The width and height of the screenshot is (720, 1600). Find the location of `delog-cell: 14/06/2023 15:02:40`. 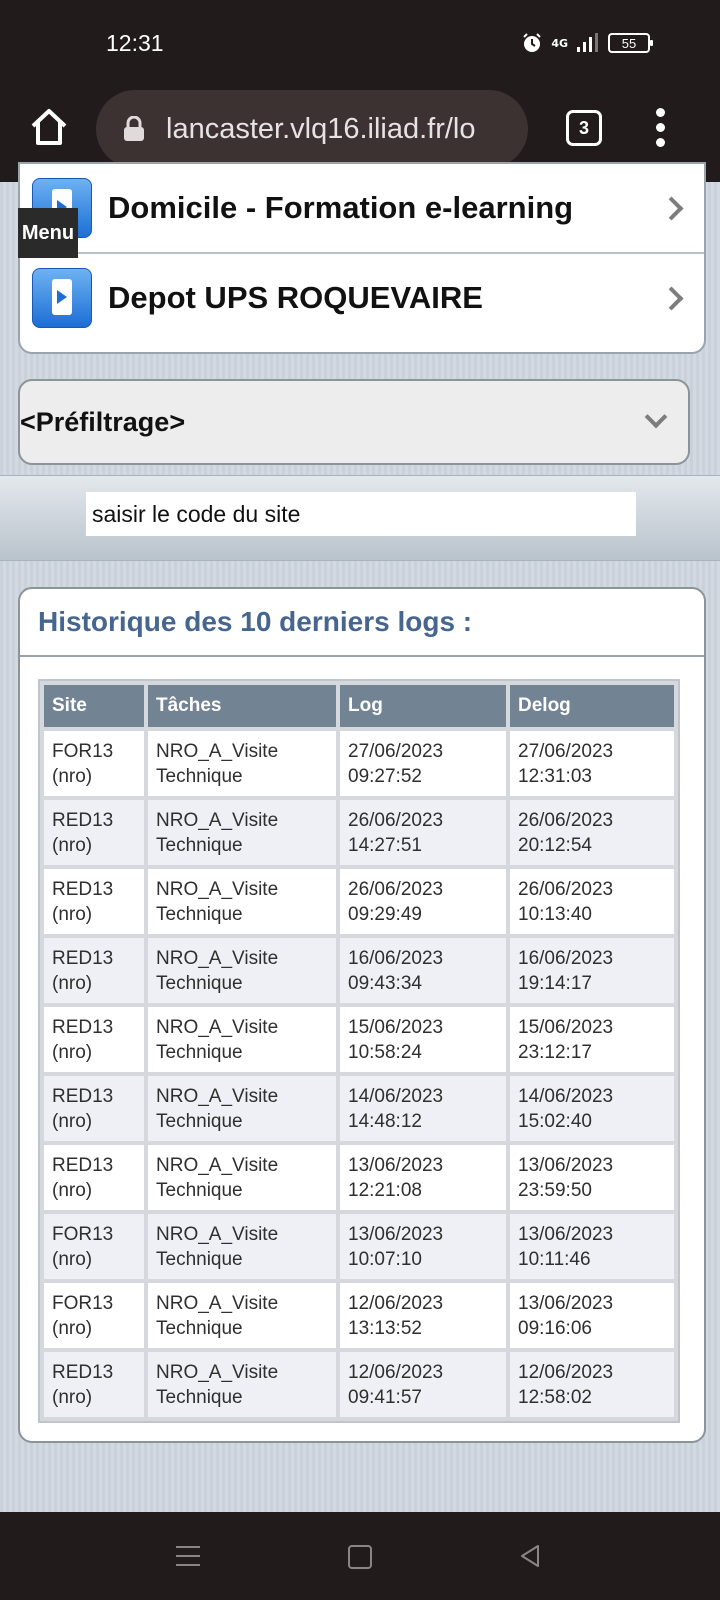

delog-cell: 14/06/2023 15:02:40 is located at coordinates (592, 1108).